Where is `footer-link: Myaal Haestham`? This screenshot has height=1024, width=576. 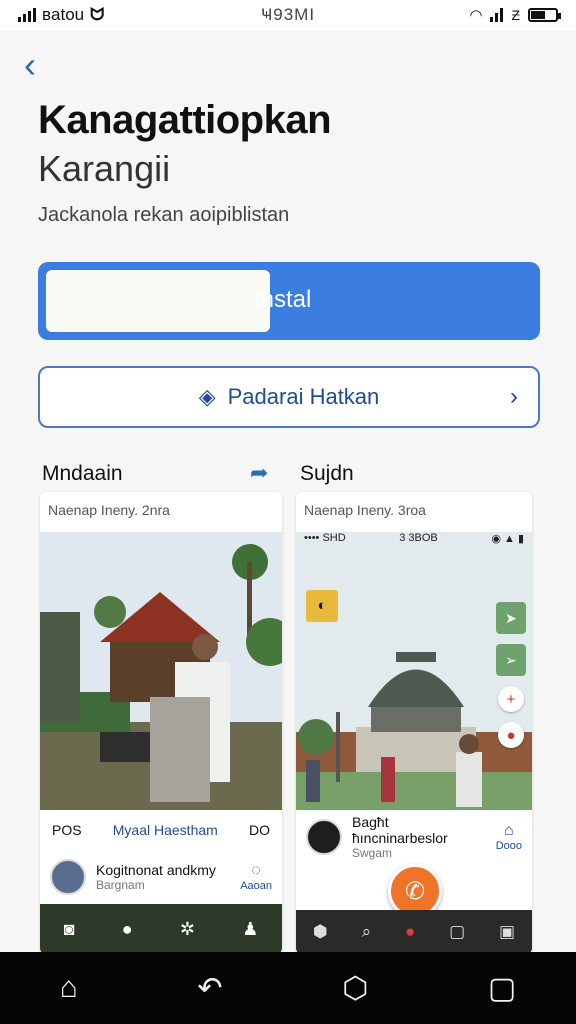 footer-link: Myaal Haestham is located at coordinates (165, 830).